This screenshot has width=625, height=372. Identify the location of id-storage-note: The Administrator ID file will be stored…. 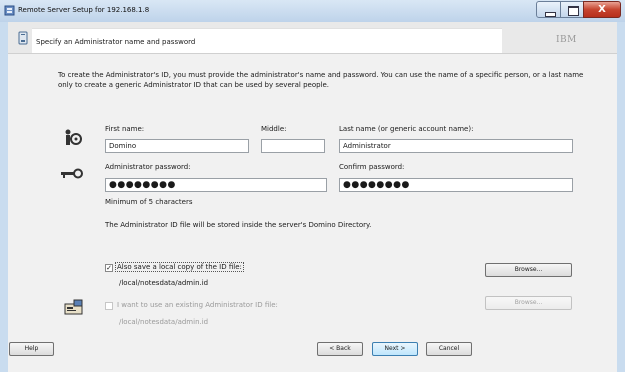
(238, 225).